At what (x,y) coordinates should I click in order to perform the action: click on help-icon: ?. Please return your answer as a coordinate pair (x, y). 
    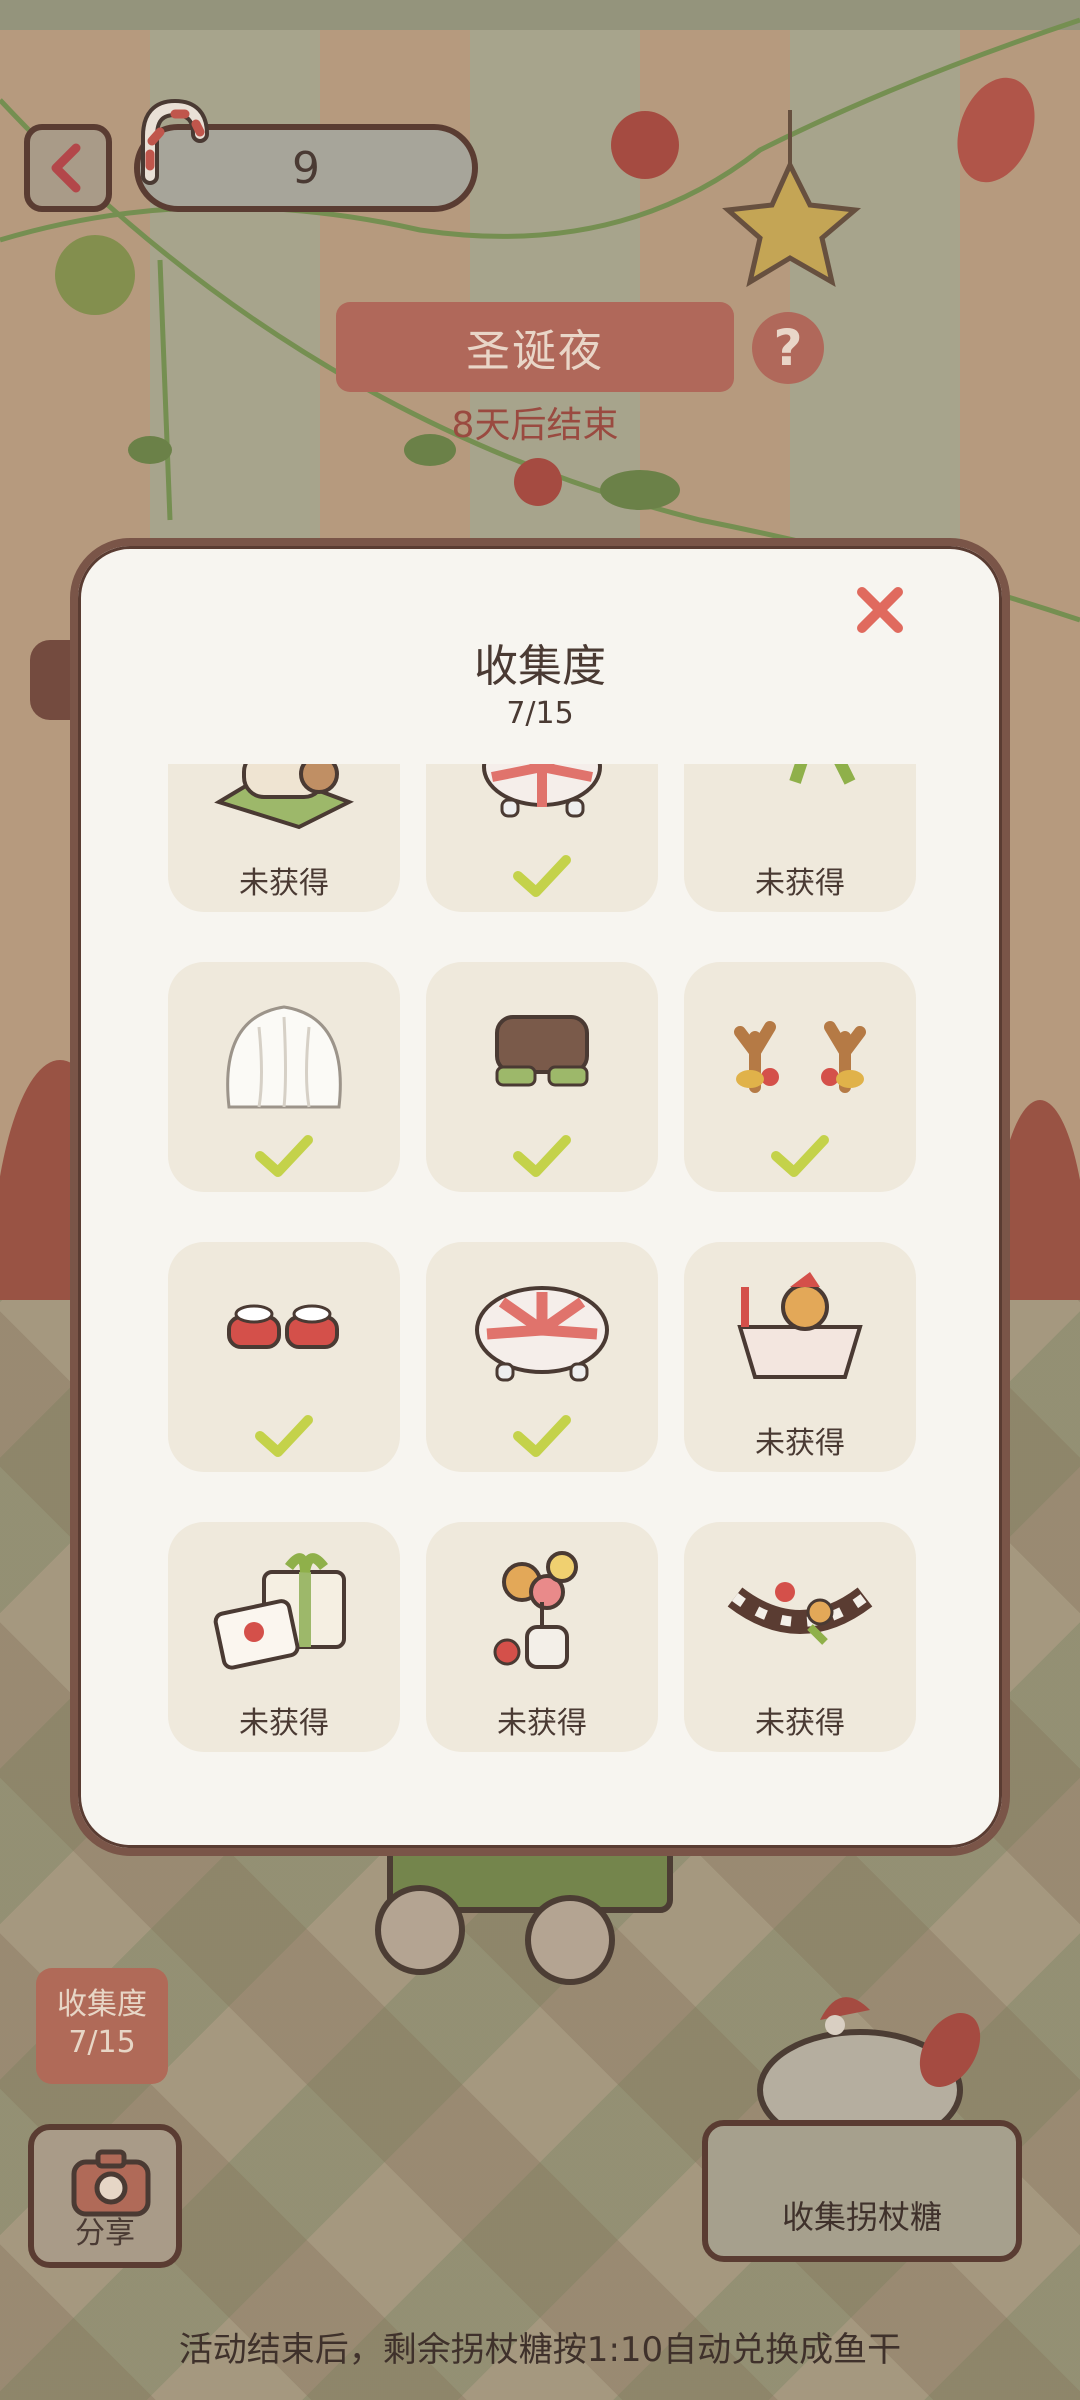
    Looking at the image, I should click on (788, 348).